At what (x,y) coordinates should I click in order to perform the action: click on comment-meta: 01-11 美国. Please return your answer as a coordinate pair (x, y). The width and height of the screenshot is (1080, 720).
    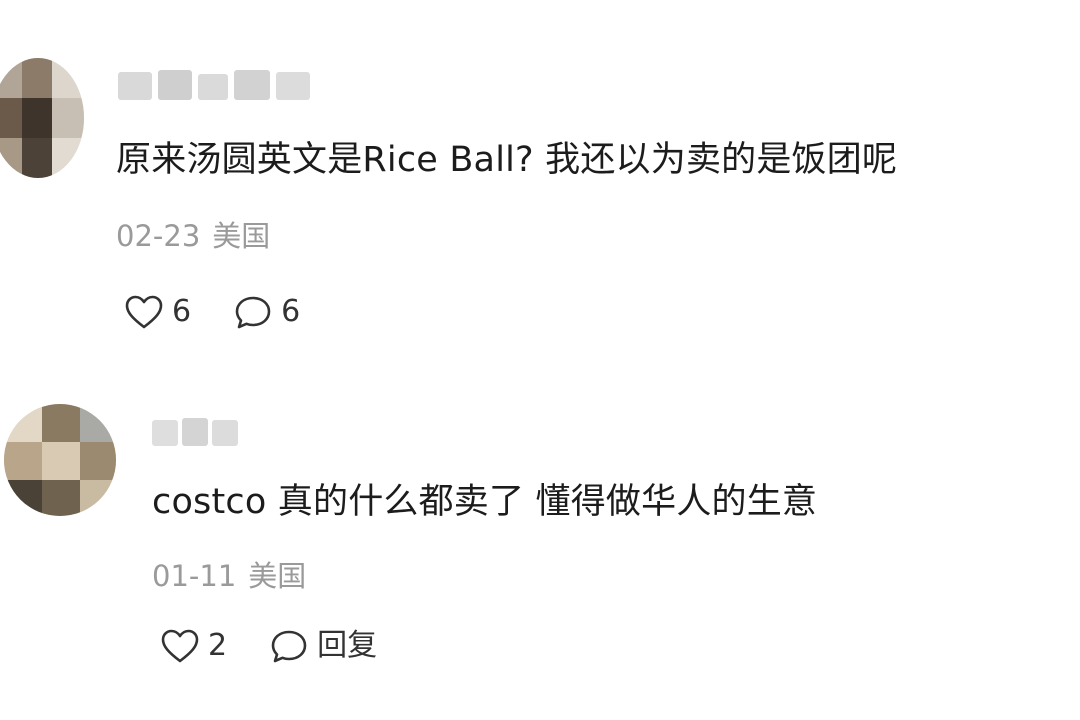
    Looking at the image, I should click on (229, 576).